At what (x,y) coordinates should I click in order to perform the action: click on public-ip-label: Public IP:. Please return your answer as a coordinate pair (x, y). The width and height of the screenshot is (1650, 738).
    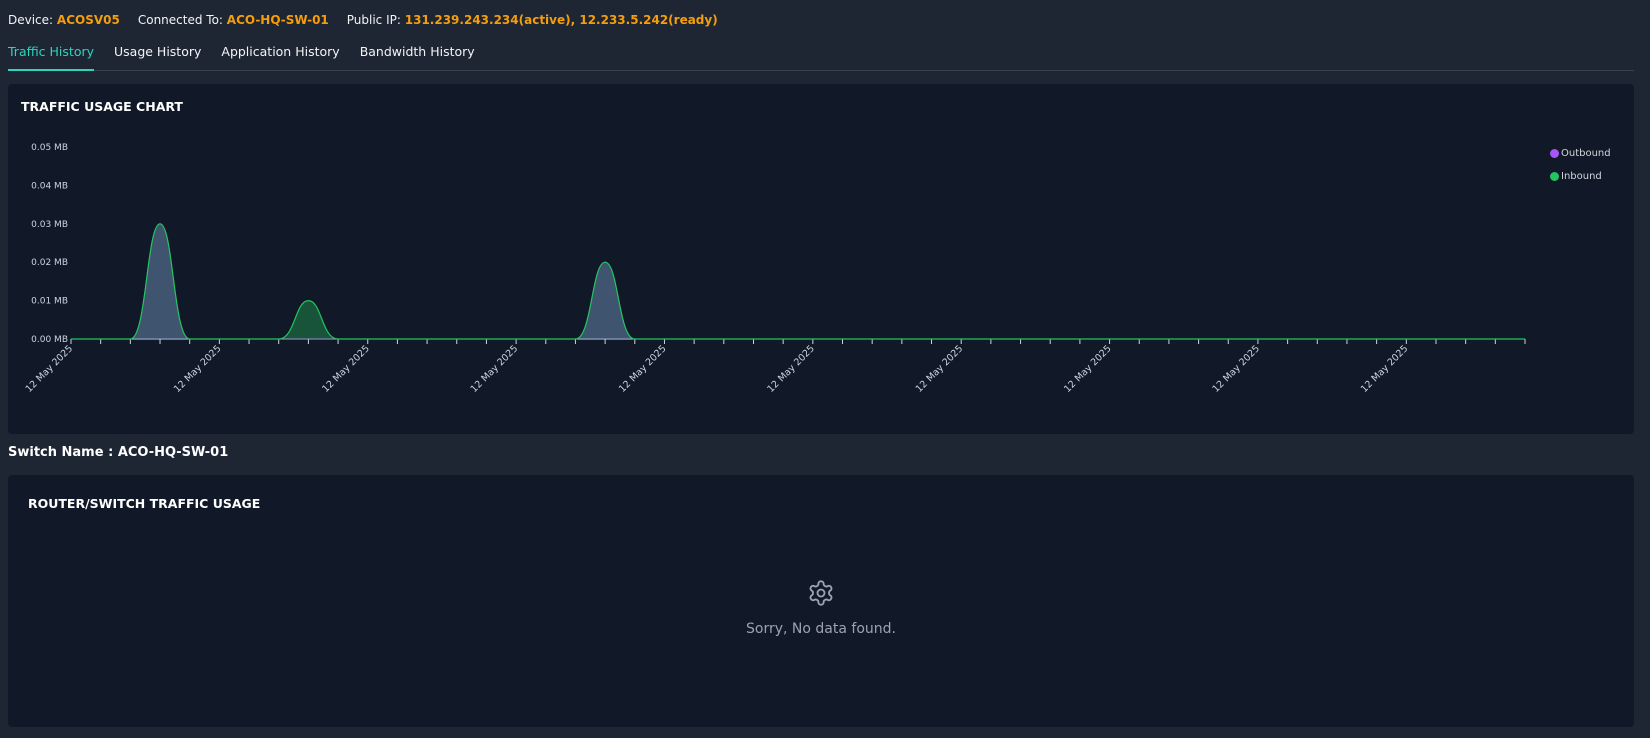
    Looking at the image, I should click on (373, 20).